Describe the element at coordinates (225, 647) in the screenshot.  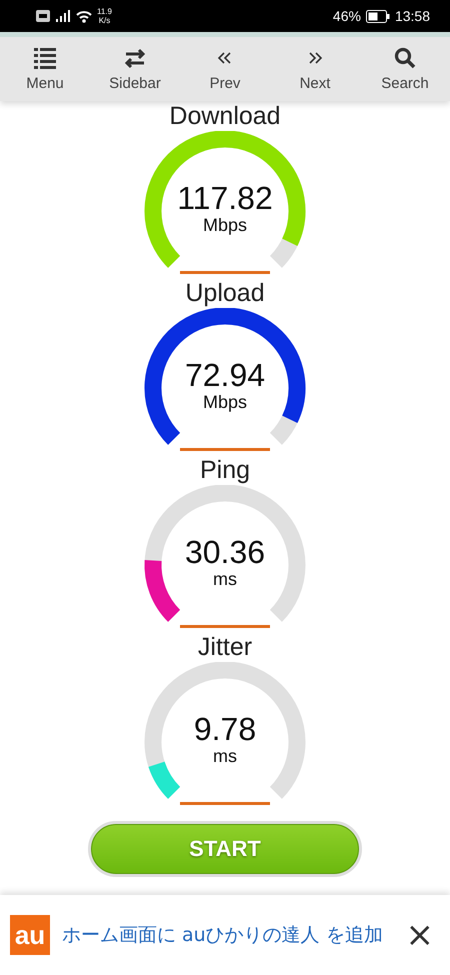
I see `gauge-title: Jitter` at that location.